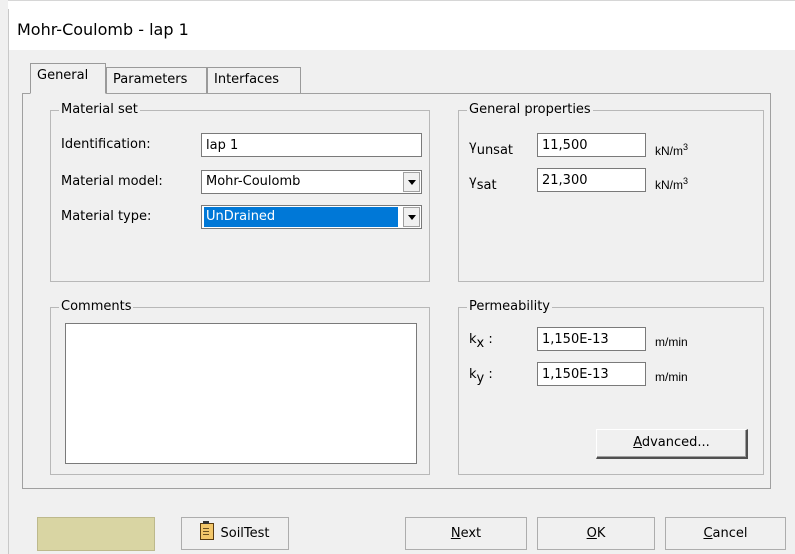  I want to click on material-type-select: UnDrained, so click(311, 217).